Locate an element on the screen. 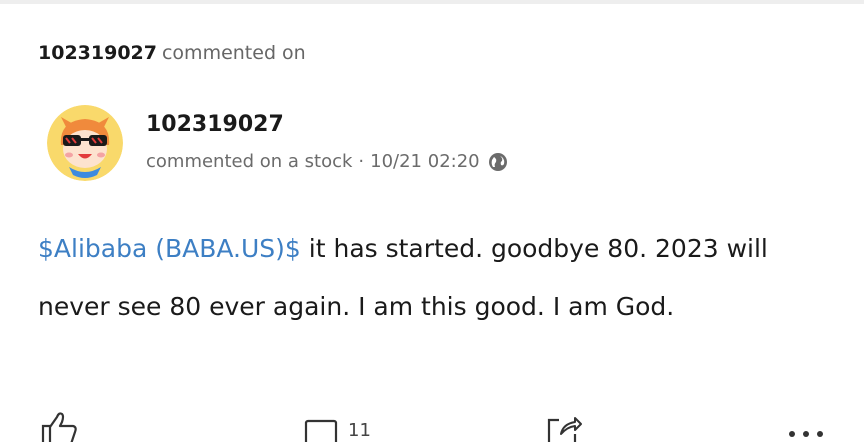 The height and width of the screenshot is (442, 864). share-button is located at coordinates (564, 426).